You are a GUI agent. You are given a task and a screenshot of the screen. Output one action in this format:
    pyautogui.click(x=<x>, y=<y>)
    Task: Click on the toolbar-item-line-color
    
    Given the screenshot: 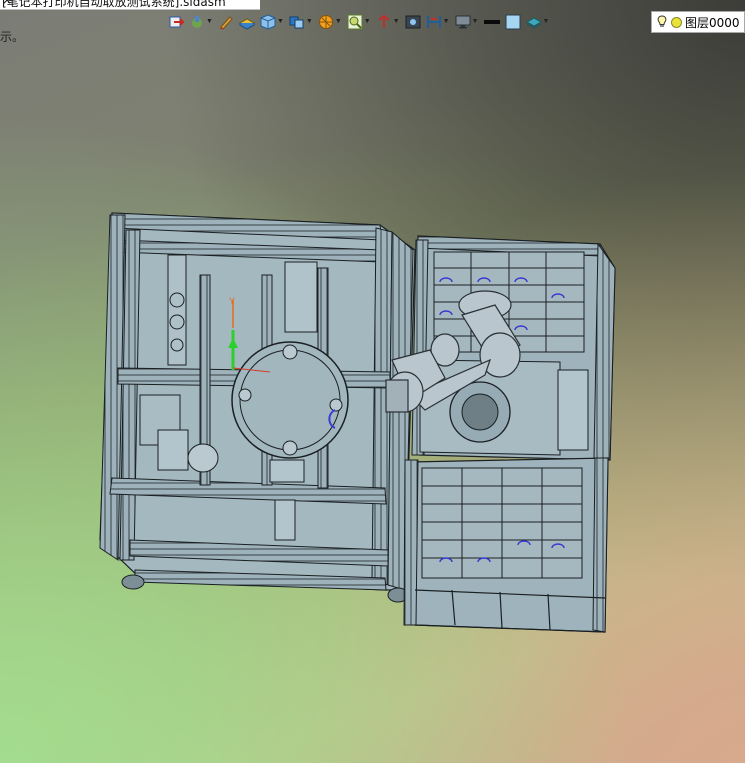 What is the action you would take?
    pyautogui.click(x=491, y=22)
    